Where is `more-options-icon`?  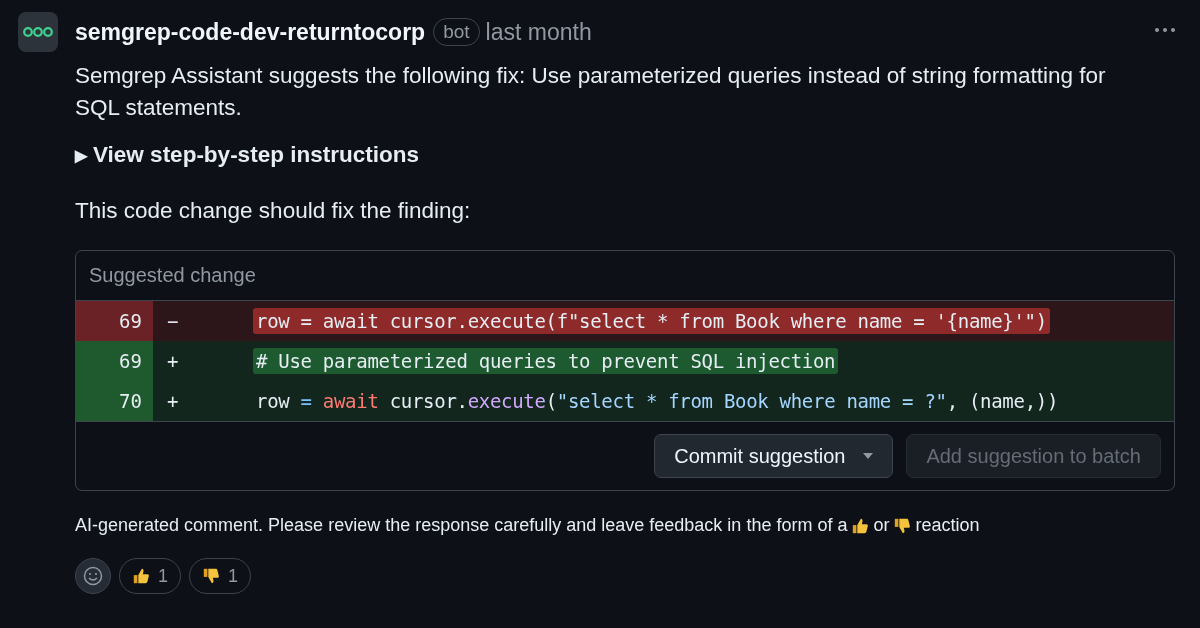
more-options-icon is located at coordinates (1165, 30).